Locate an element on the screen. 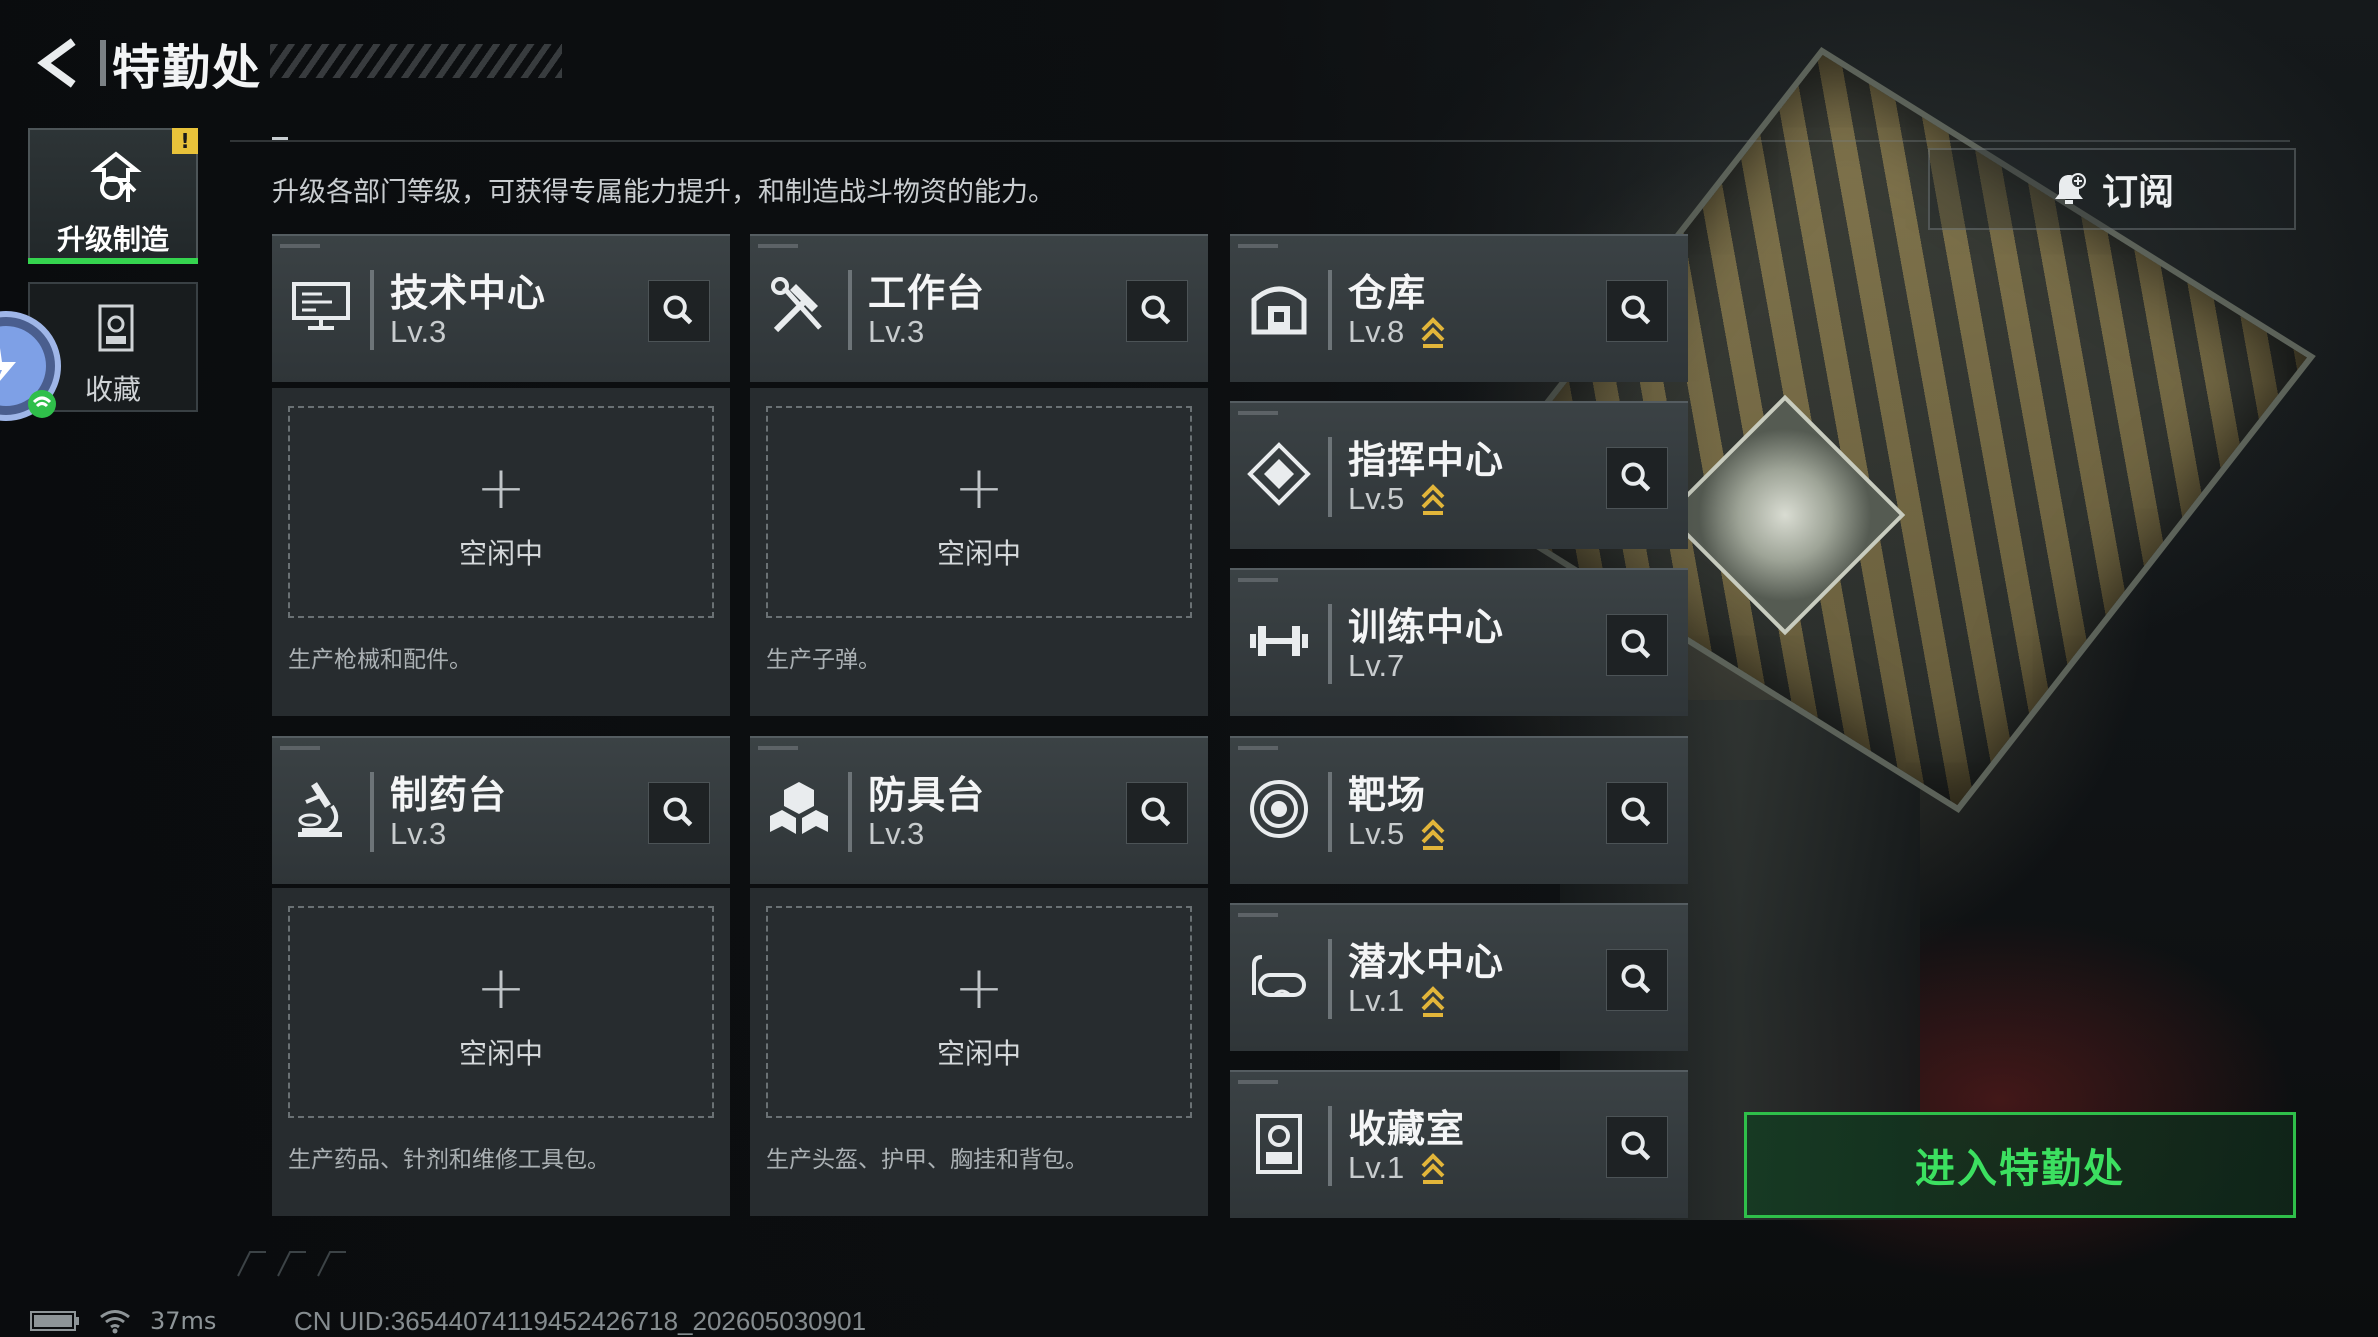 Image resolution: width=2378 pixels, height=1337 pixels. department-card-collection-room: 收藏室 Lv.1 is located at coordinates (1459, 1144).